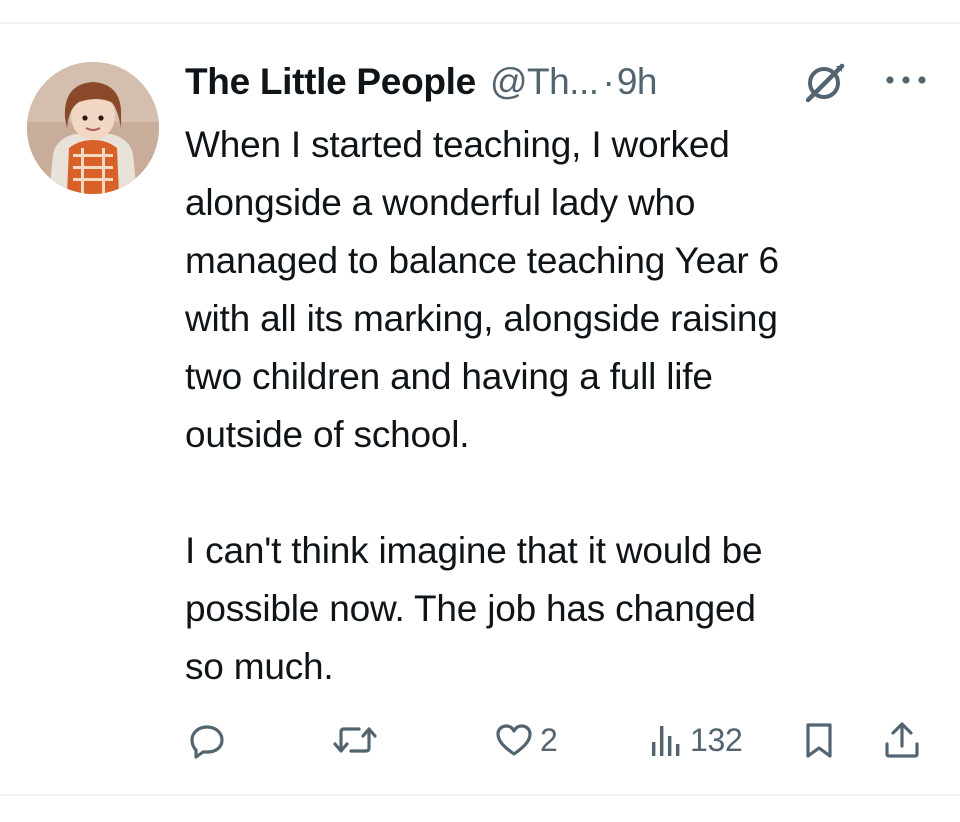 Image resolution: width=960 pixels, height=822 pixels. I want to click on like-count: 2, so click(549, 739).